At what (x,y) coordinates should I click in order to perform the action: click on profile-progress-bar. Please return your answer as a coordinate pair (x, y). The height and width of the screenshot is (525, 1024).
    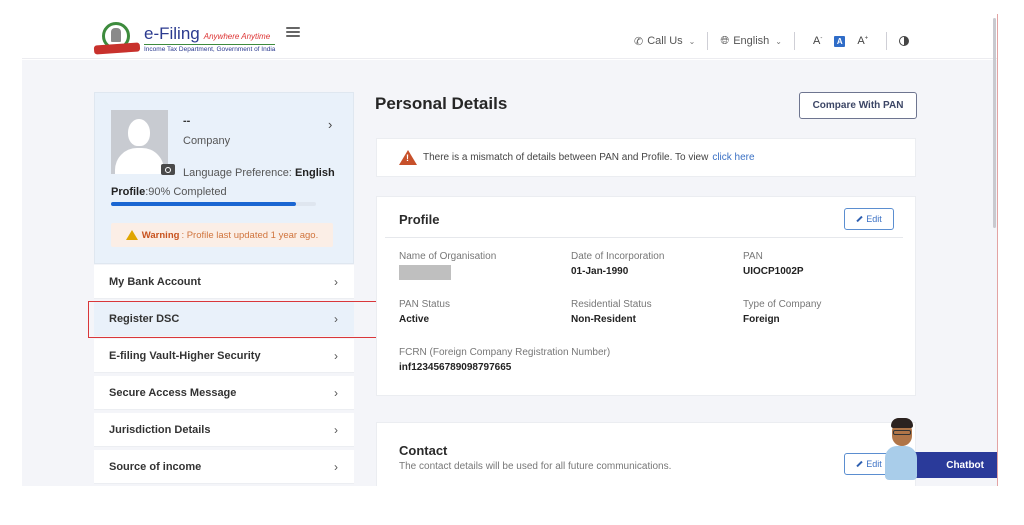
    Looking at the image, I should click on (213, 204).